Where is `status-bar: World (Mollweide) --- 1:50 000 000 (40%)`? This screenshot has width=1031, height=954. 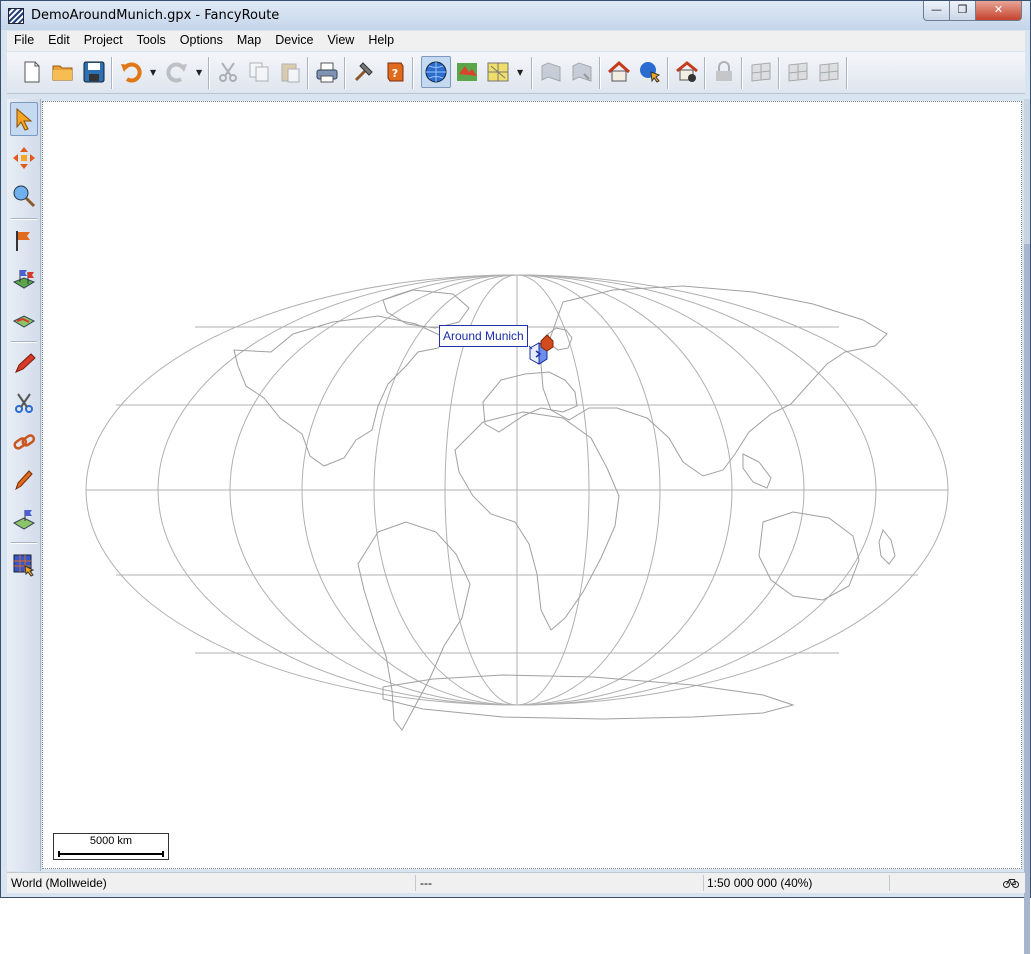 status-bar: World (Mollweide) --- 1:50 000 000 (40%) is located at coordinates (516, 882).